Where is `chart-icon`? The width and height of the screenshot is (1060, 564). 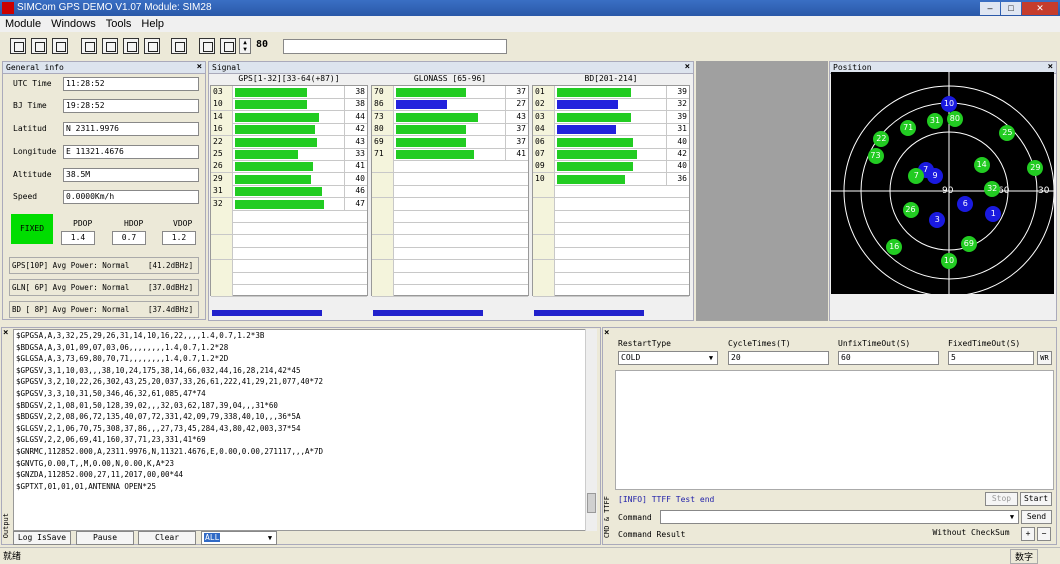
chart-icon is located at coordinates (89, 46).